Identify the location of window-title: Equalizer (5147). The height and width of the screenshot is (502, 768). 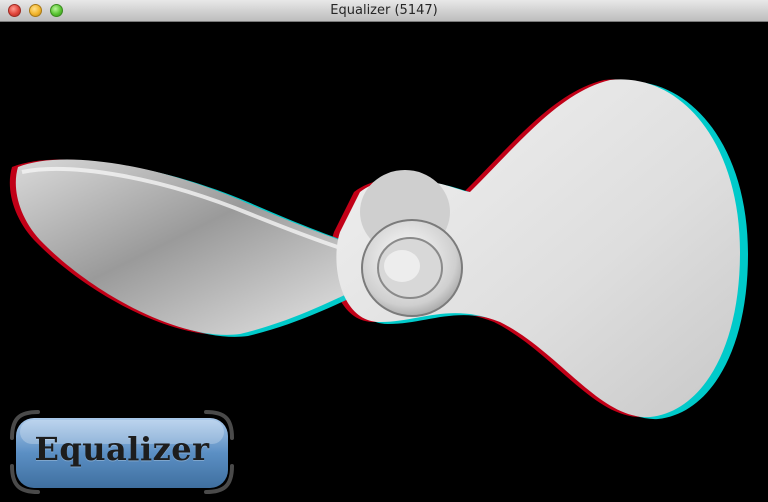
(384, 10).